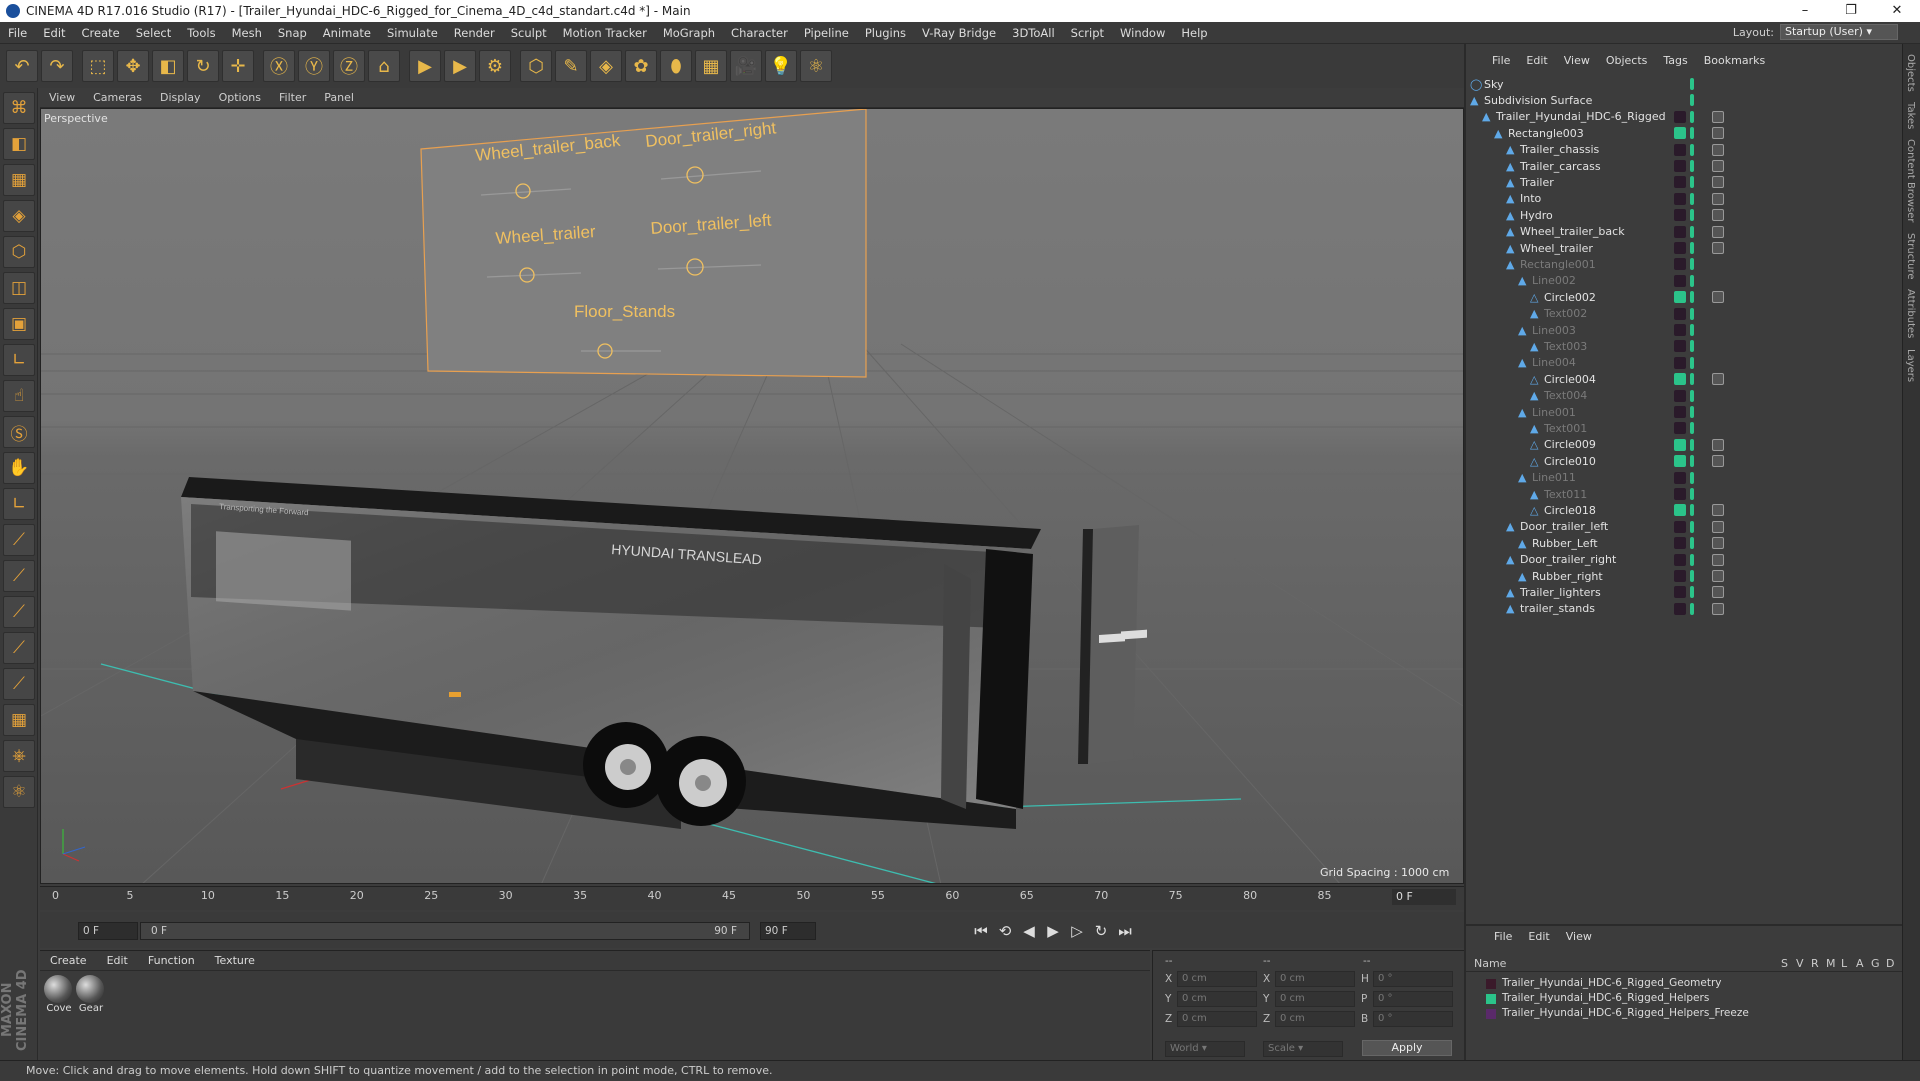 The width and height of the screenshot is (1920, 1081). I want to click on live-select-icon: ⬚, so click(98, 66).